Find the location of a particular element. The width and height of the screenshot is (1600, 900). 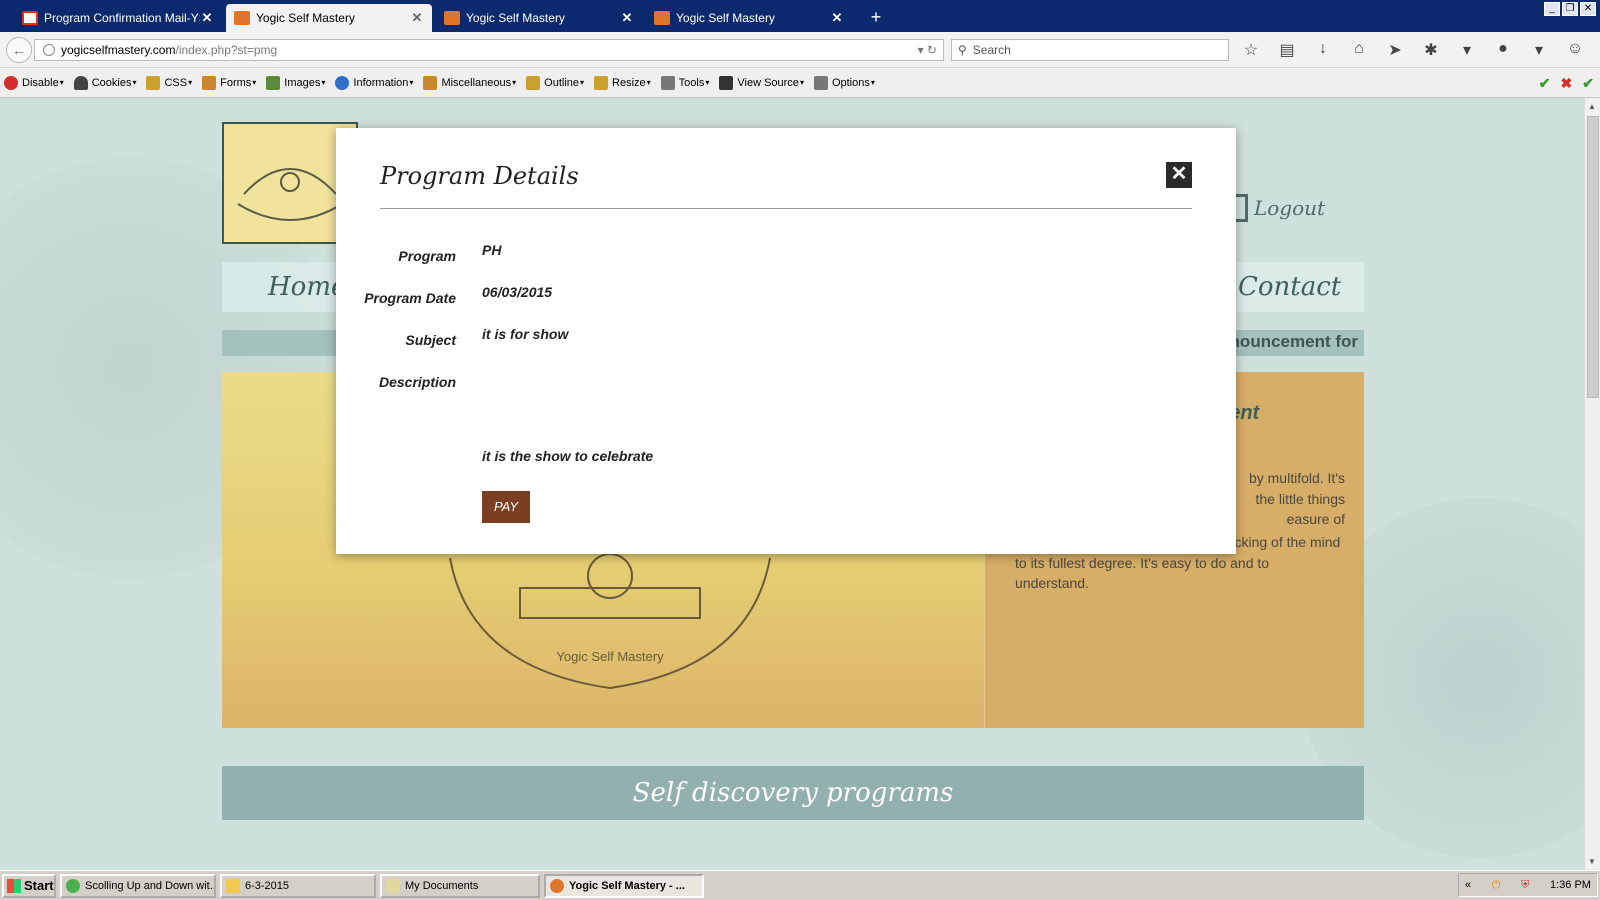

back-button: ← is located at coordinates (19, 50).